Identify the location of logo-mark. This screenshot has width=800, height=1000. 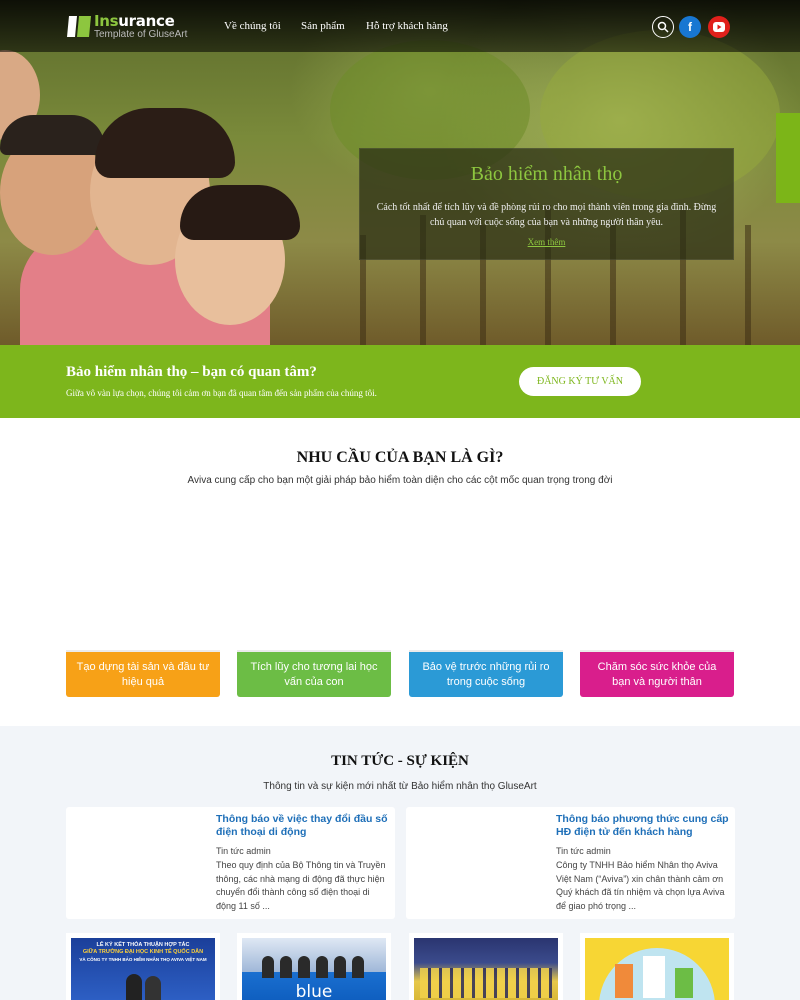
(79, 26).